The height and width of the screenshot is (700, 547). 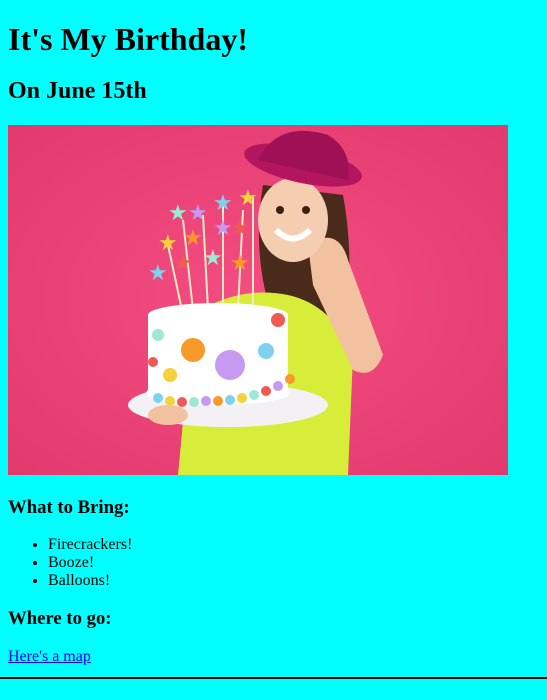 What do you see at coordinates (293, 581) in the screenshot?
I see `list-item: Balloons!` at bounding box center [293, 581].